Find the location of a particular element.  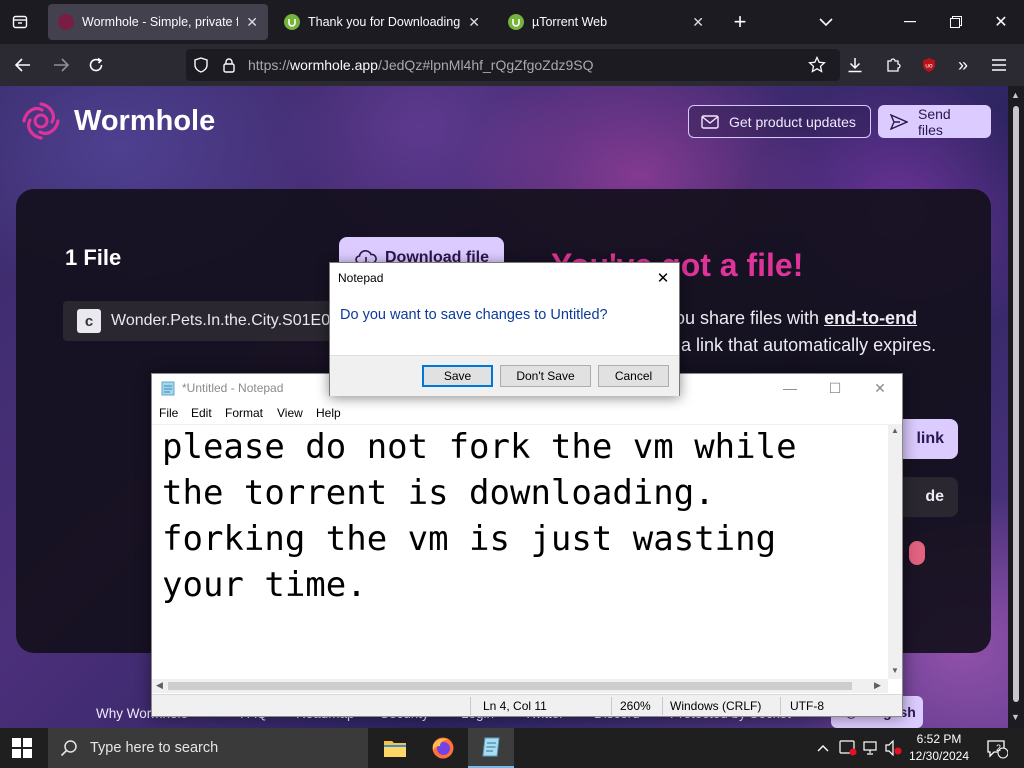

cursor-position: Ln 4, Col 11 is located at coordinates (515, 706).